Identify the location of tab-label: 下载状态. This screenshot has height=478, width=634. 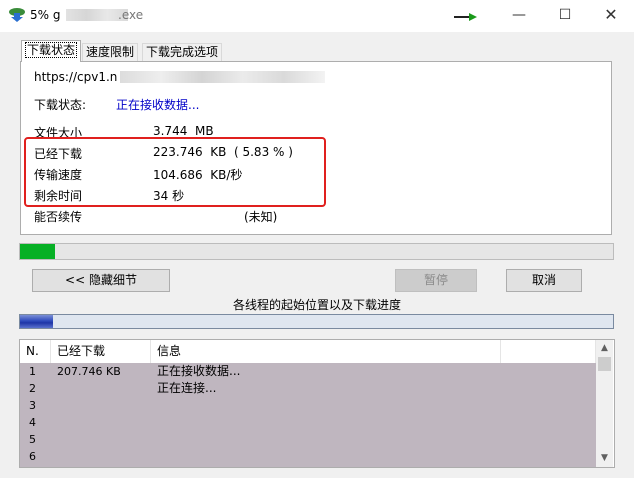
(51, 50).